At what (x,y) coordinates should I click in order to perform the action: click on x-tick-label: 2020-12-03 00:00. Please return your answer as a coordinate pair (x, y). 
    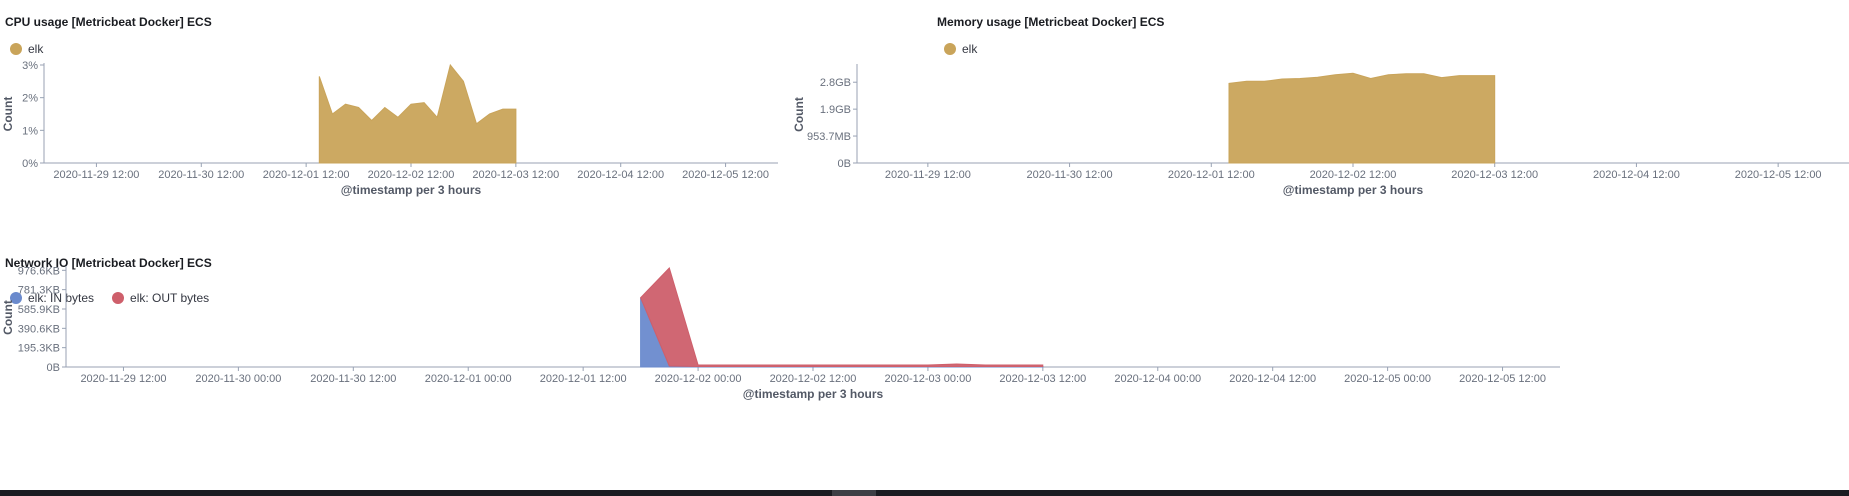
    Looking at the image, I should click on (927, 379).